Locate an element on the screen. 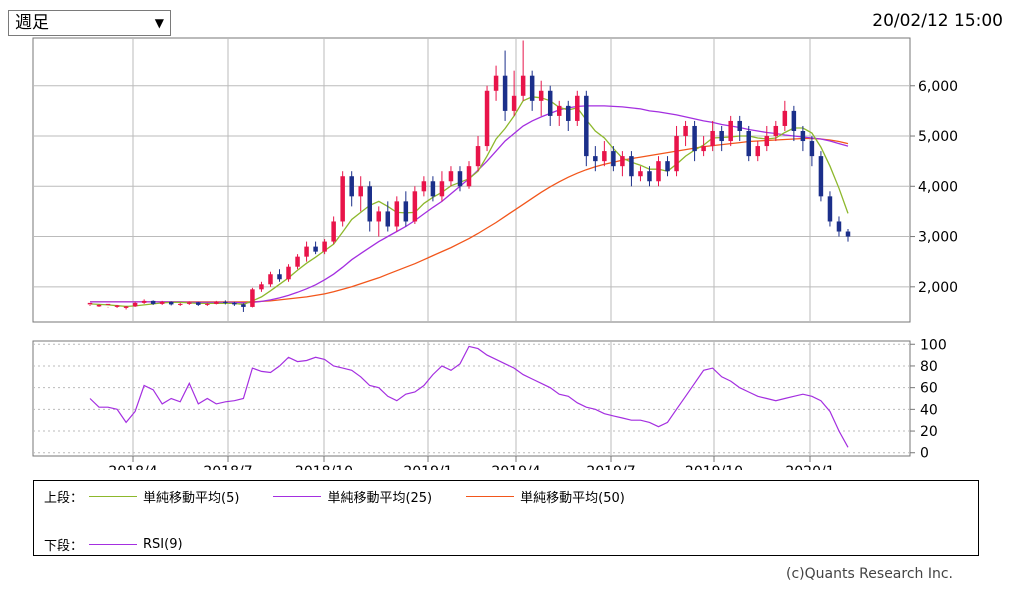 This screenshot has width=1015, height=596. x-tick-label: 2018/7 is located at coordinates (227, 467).